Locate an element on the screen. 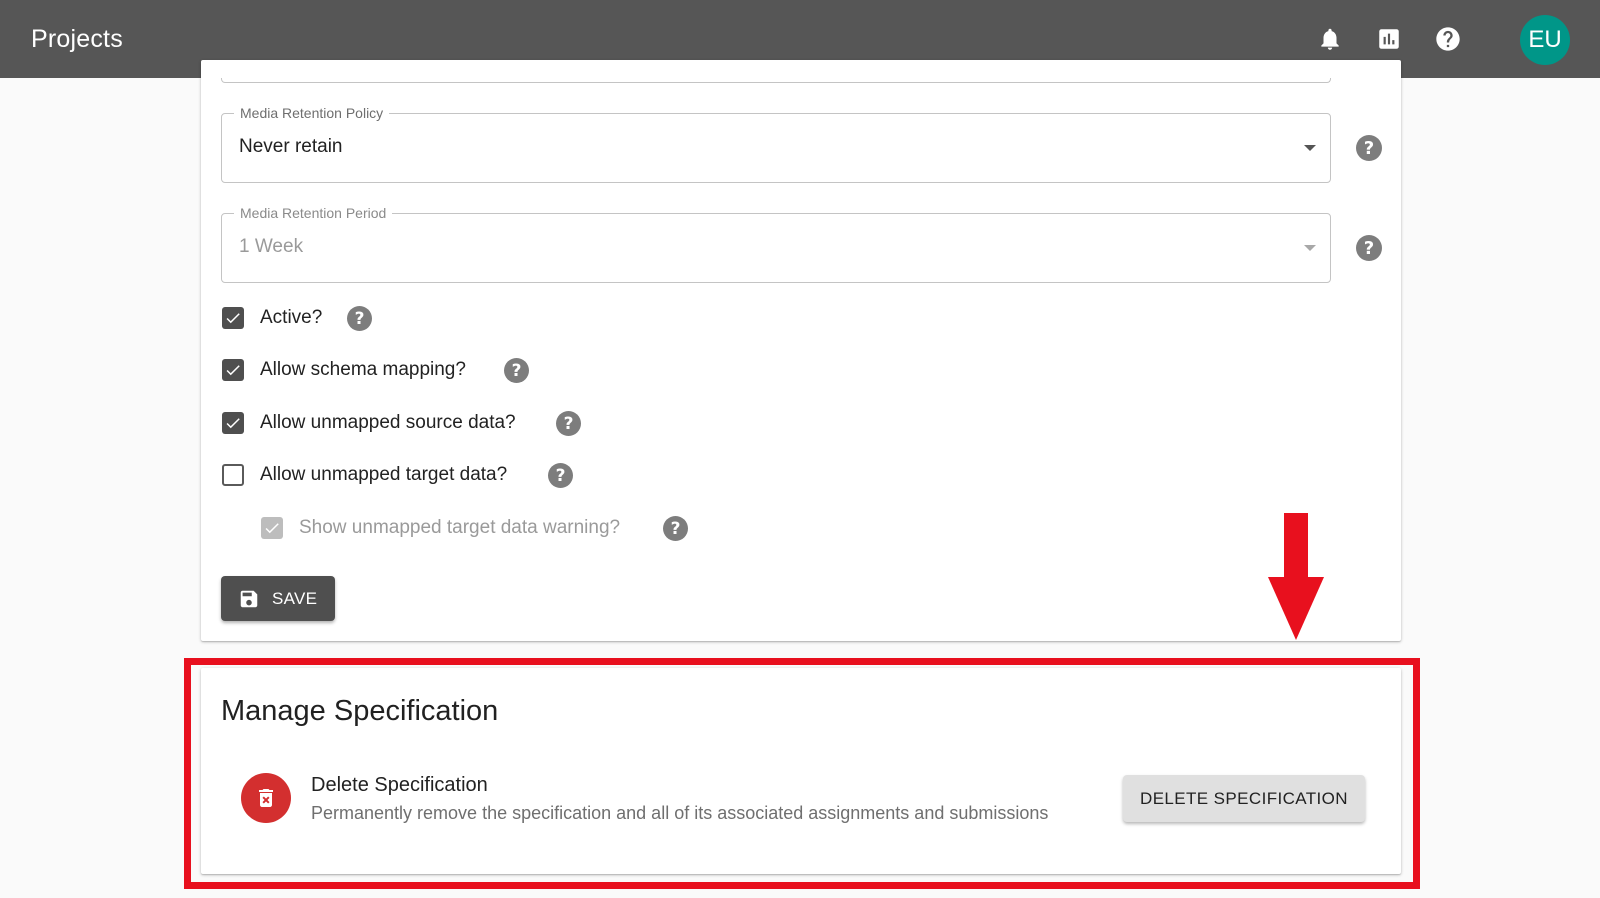  save-button: SAVE is located at coordinates (278, 598).